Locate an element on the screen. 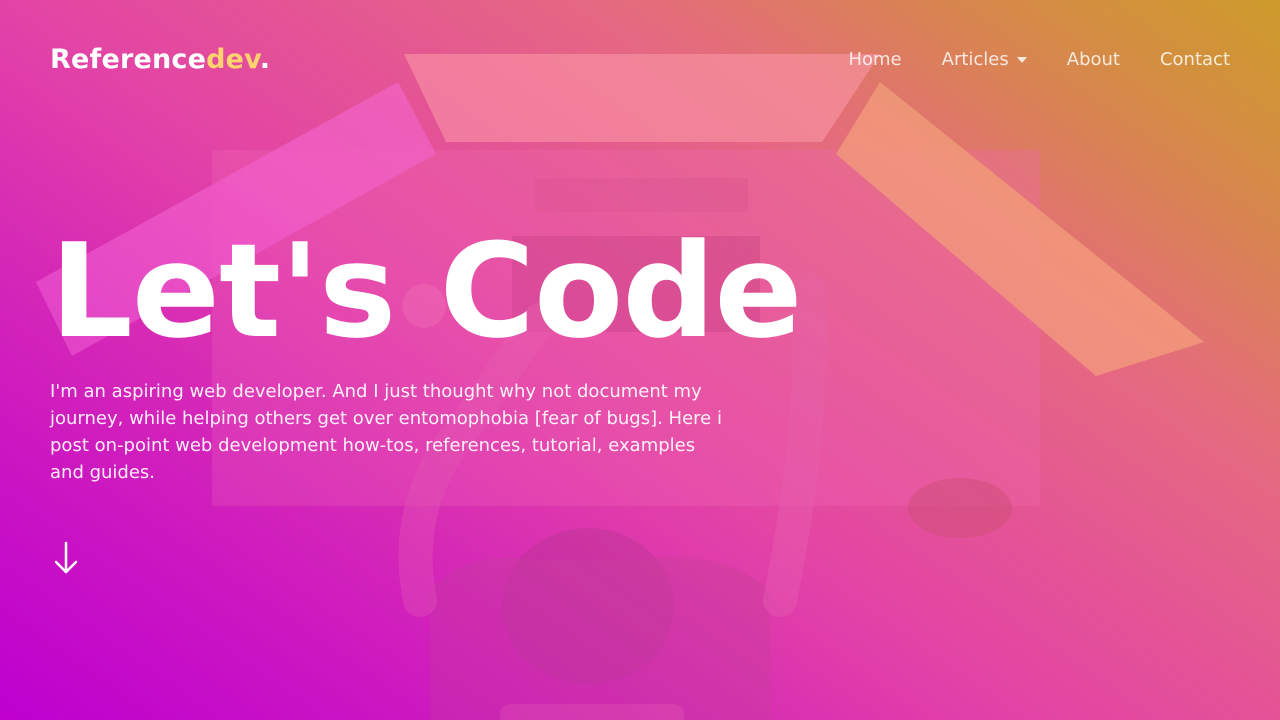 The height and width of the screenshot is (720, 1280). nav-link-home-label: Home is located at coordinates (875, 59).